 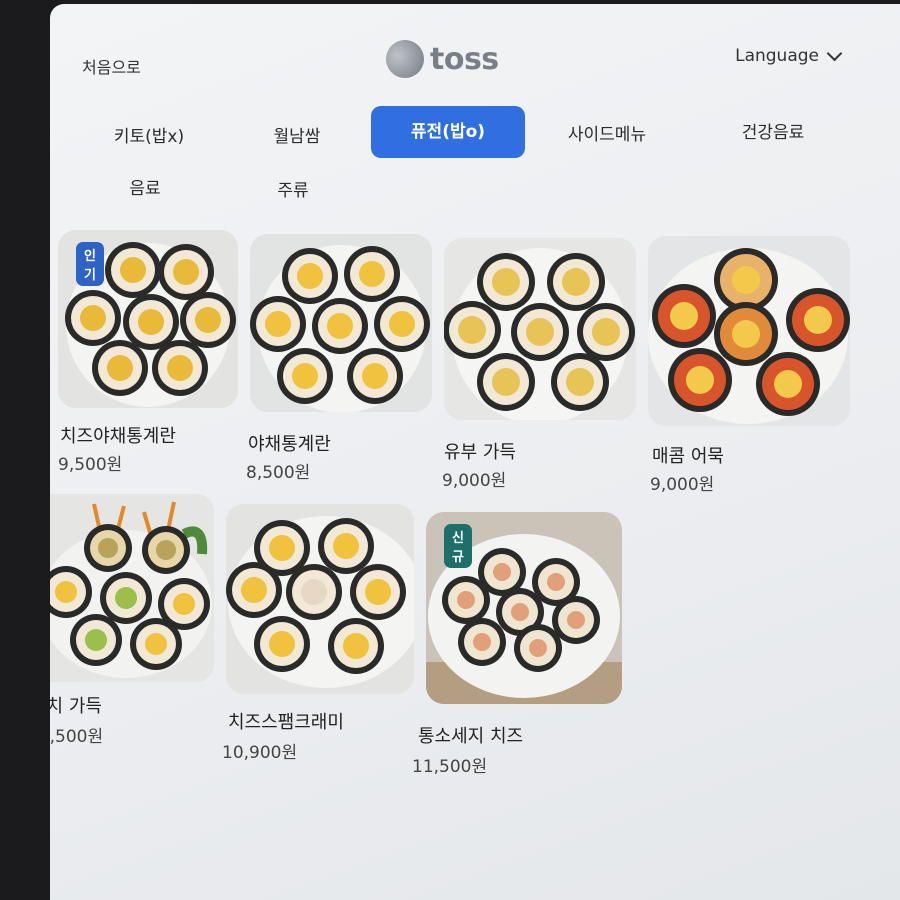 What do you see at coordinates (480, 452) in the screenshot?
I see `menu-item-name: 유부 가득` at bounding box center [480, 452].